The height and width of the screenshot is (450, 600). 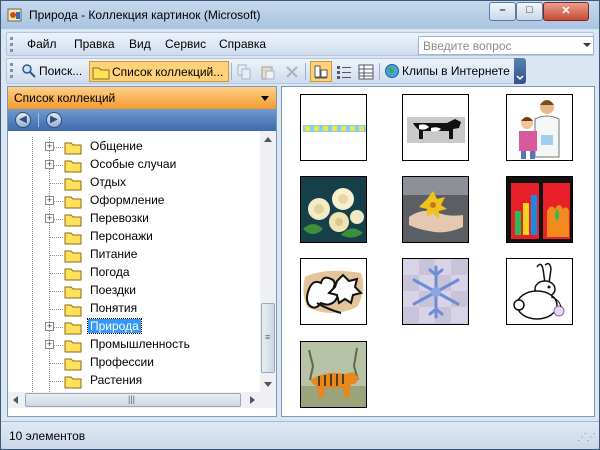 What do you see at coordinates (333, 127) in the screenshot?
I see `clip-thumbnail-border` at bounding box center [333, 127].